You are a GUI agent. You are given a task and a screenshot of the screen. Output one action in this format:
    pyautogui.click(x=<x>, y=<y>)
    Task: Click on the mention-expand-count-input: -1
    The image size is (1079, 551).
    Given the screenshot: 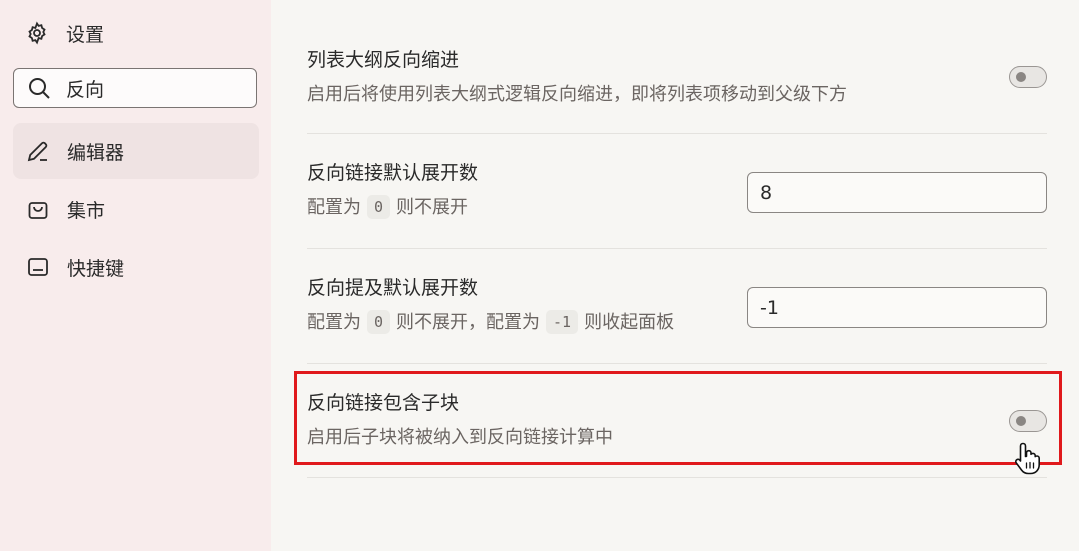 What is the action you would take?
    pyautogui.click(x=897, y=307)
    